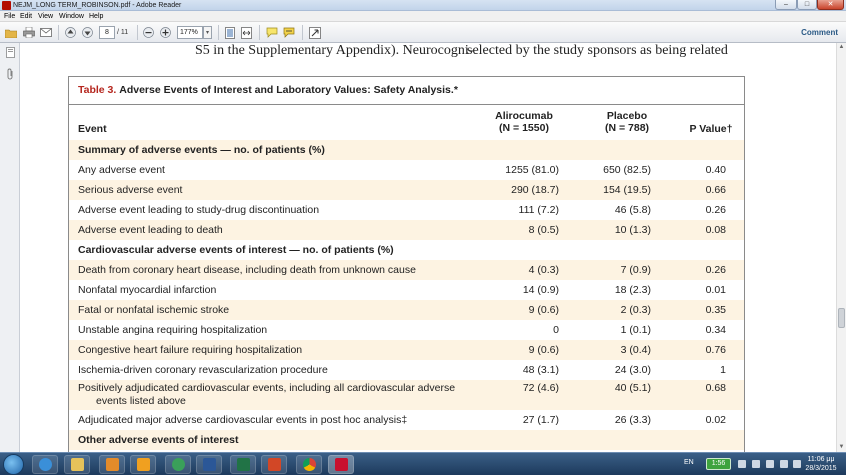 The width and height of the screenshot is (846, 475). I want to click on p-value-cell: 0.01, so click(715, 290).